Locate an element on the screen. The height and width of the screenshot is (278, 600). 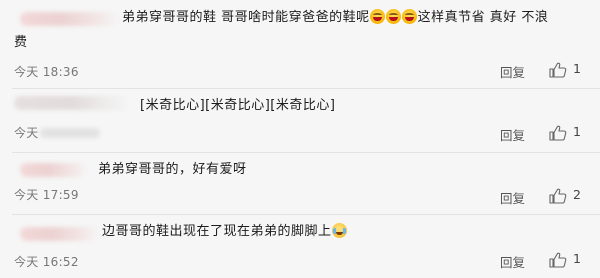
comment-text: 弟弟穿哥哥的，好有爱呀 is located at coordinates (172, 169).